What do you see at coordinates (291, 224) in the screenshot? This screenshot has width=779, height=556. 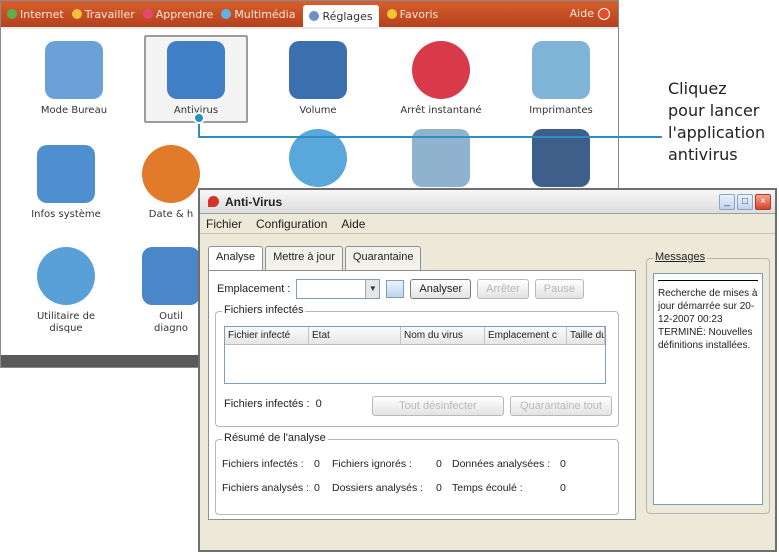 I see `menu-configuration: Configuration` at bounding box center [291, 224].